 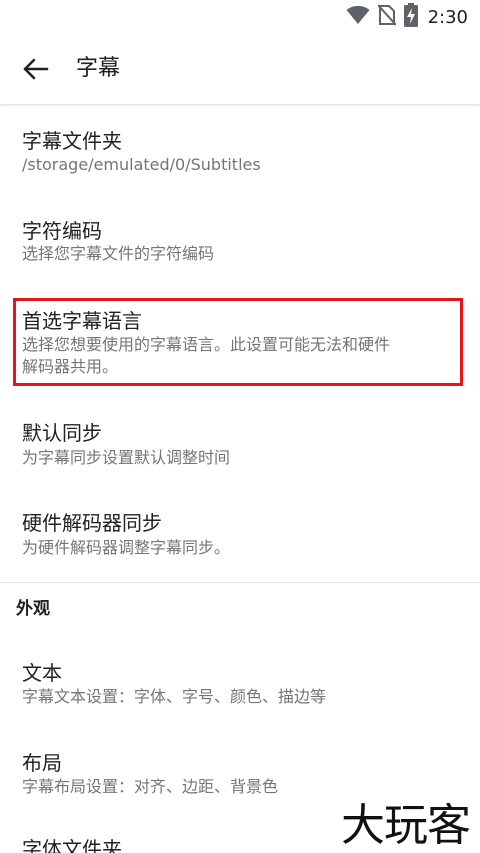 I want to click on pref-subtitle-folder: 字幕文件夹 /storage/emulated/0/Subtitles, so click(x=240, y=152).